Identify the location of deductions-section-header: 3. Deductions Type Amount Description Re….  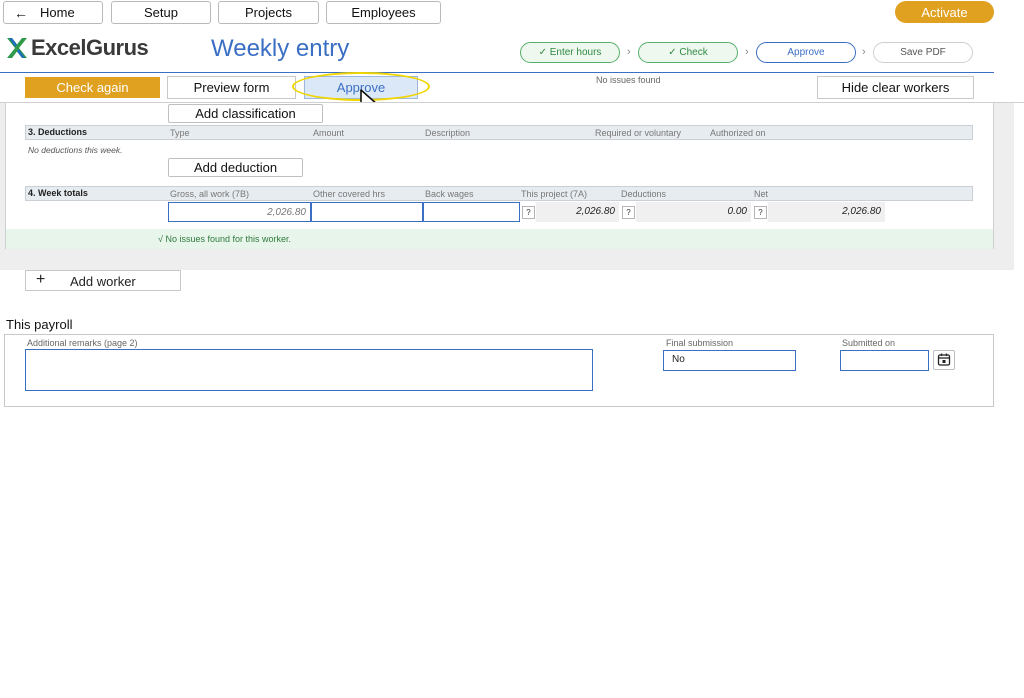
(499, 132).